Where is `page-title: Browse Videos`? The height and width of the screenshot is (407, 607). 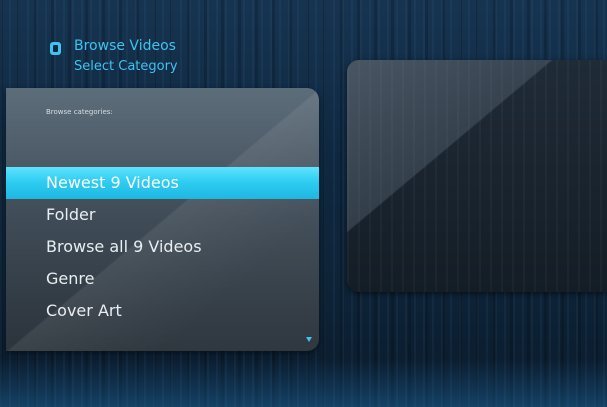
page-title: Browse Videos is located at coordinates (125, 46).